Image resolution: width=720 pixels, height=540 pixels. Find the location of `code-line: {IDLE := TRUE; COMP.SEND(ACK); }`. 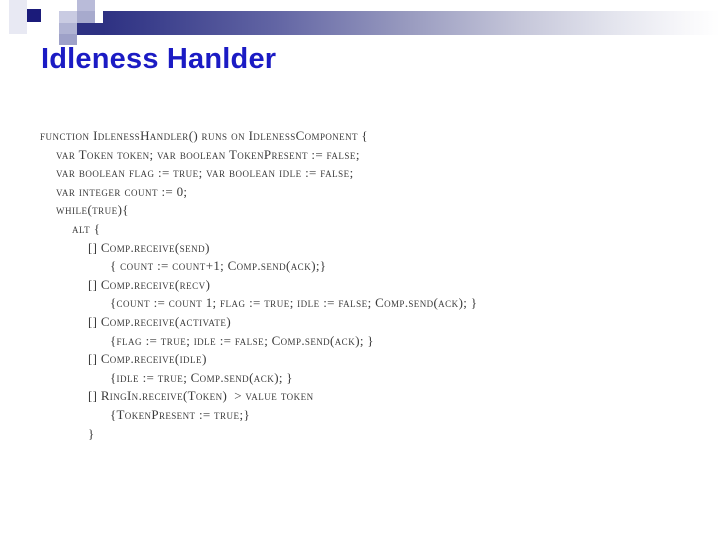

code-line: {IDLE := TRUE; COMP.SEND(ACK); } is located at coordinates (201, 377).